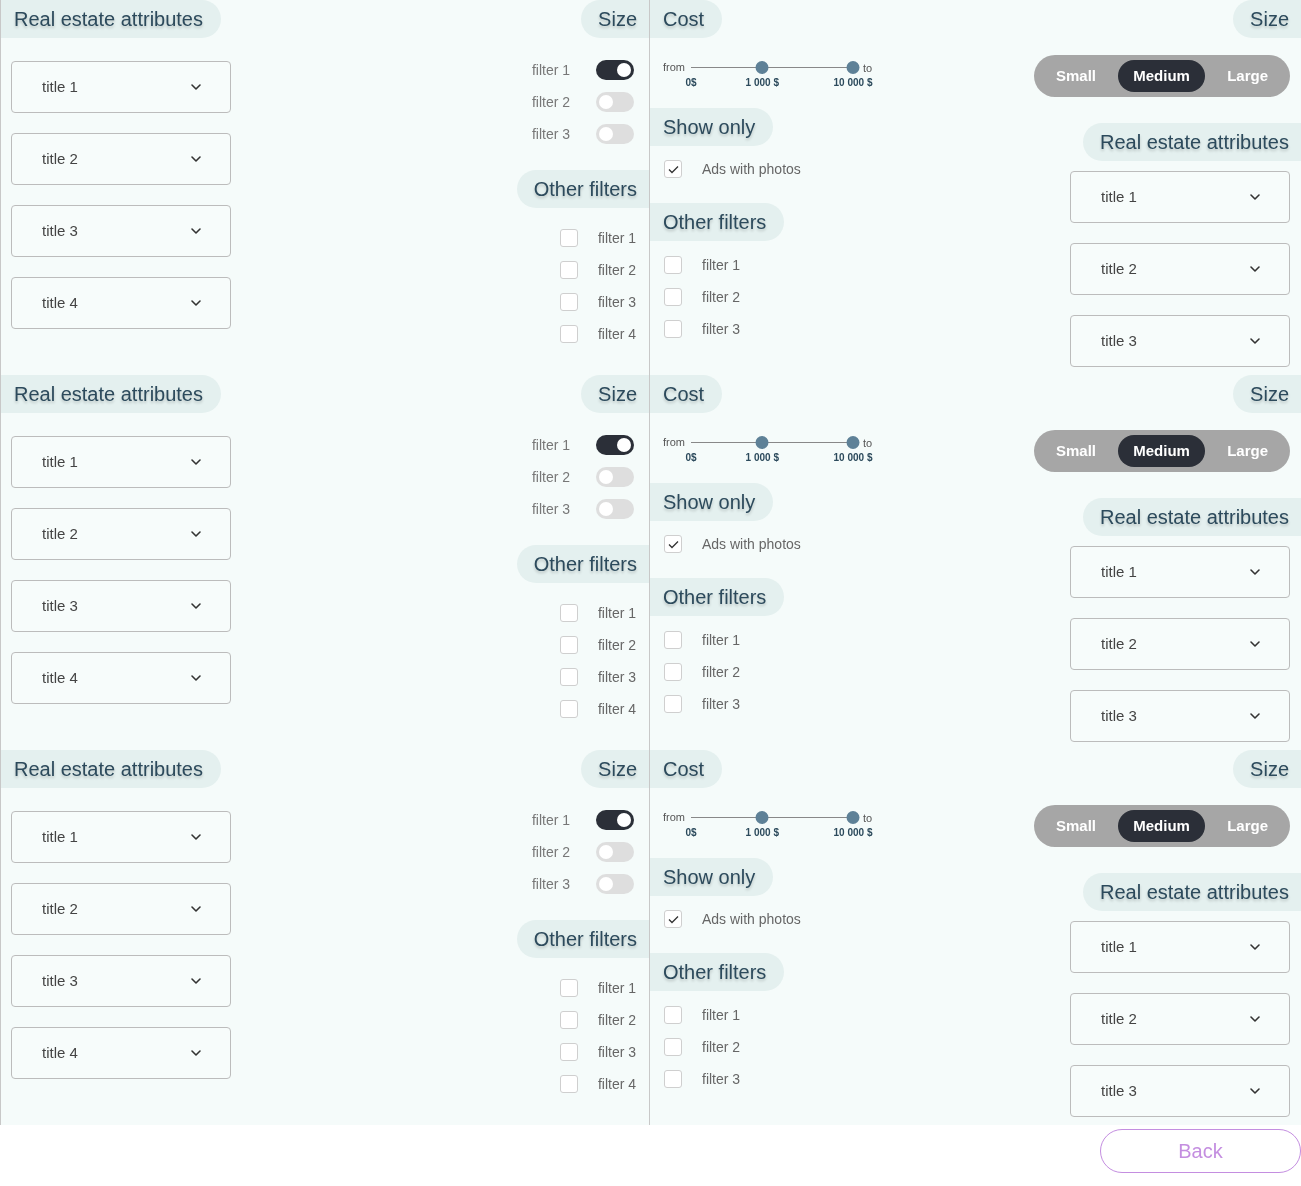  What do you see at coordinates (616, 334) in the screenshot?
I see `checkbox-label: filter 4` at bounding box center [616, 334].